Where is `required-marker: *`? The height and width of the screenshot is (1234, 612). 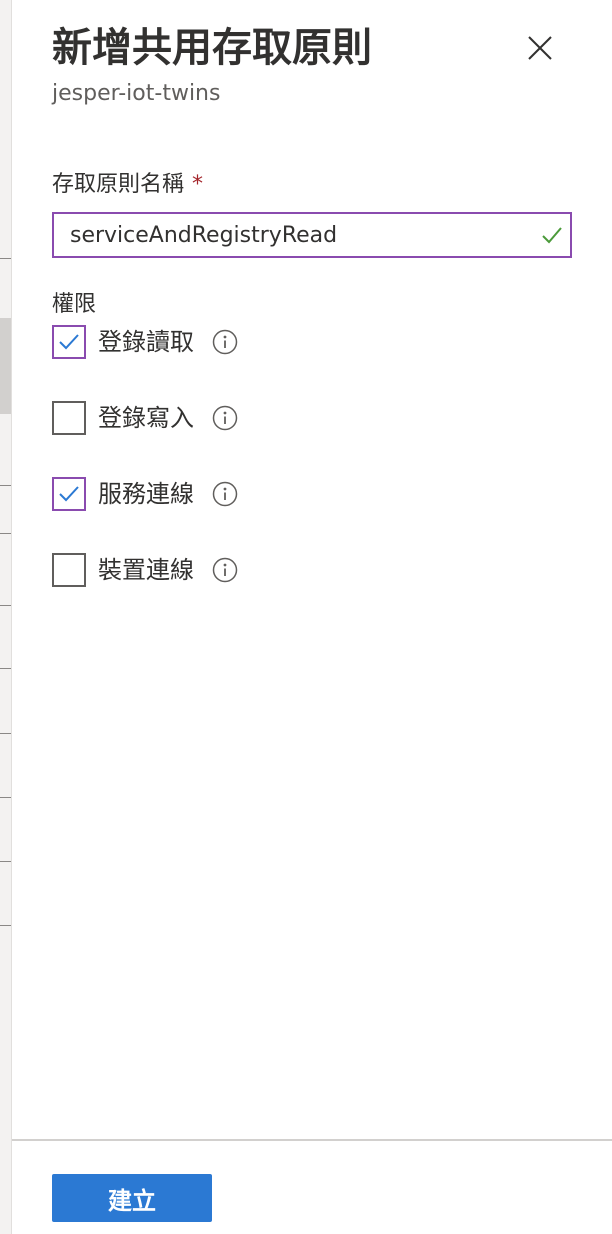
required-marker: * is located at coordinates (198, 184).